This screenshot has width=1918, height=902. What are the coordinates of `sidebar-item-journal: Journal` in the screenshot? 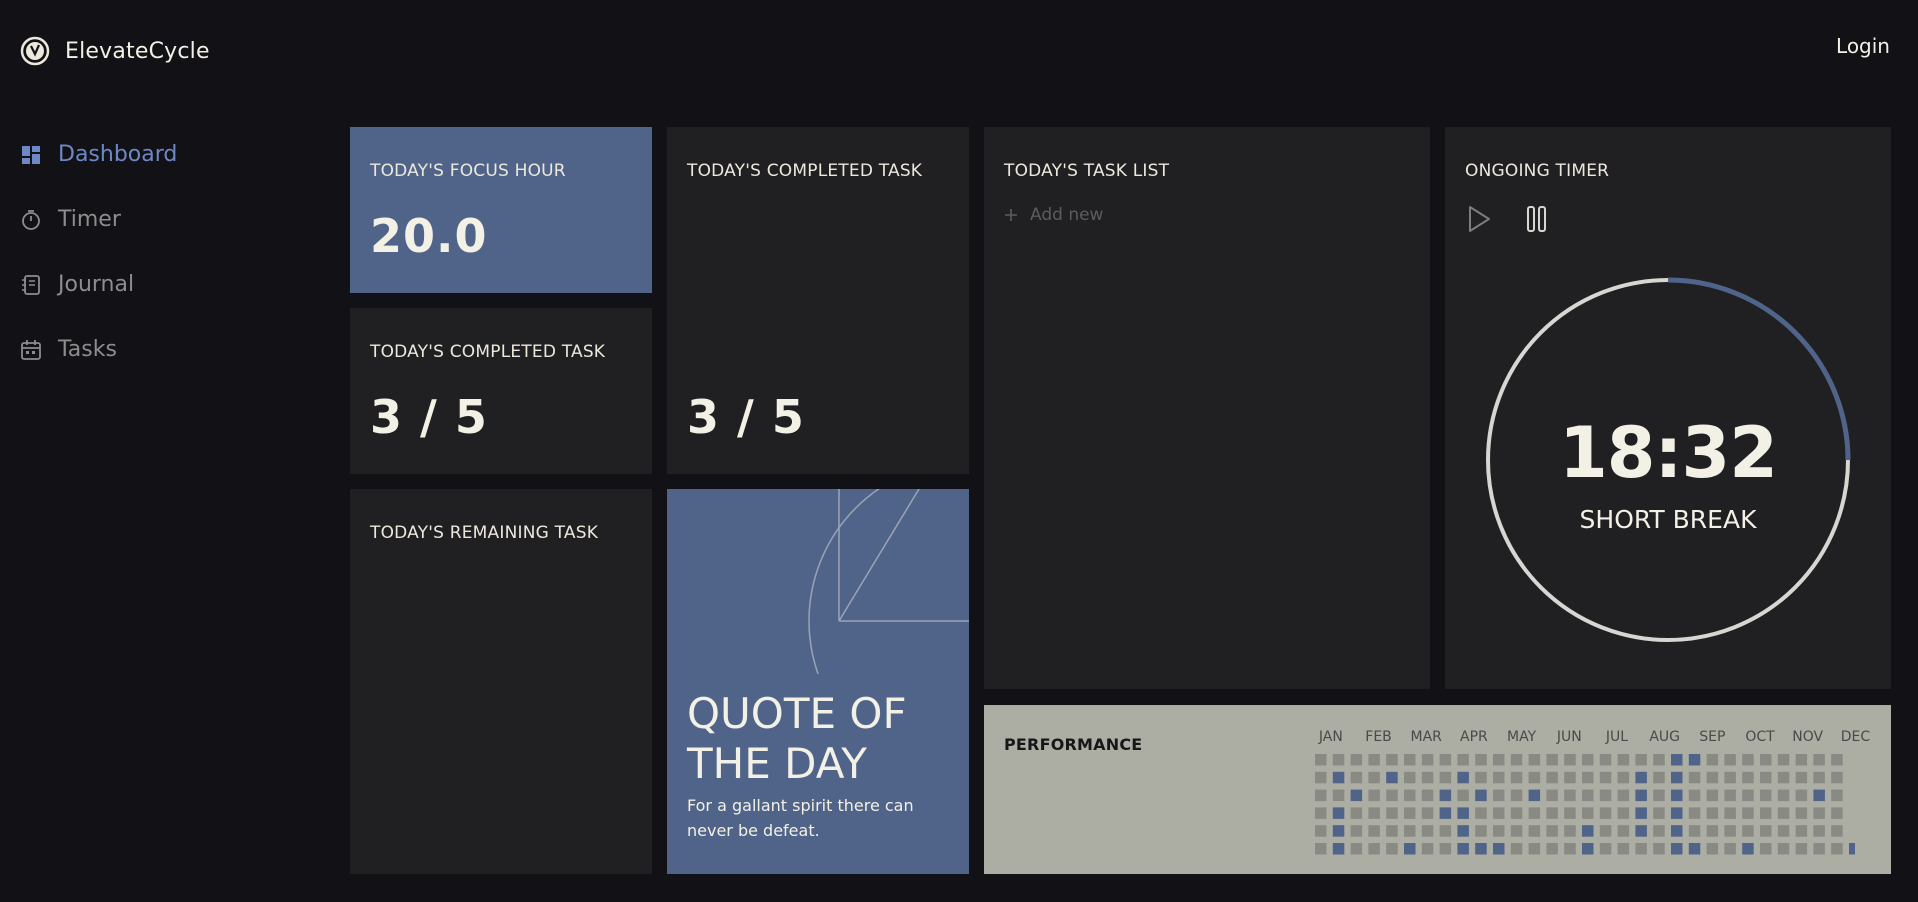 It's located at (98, 284).